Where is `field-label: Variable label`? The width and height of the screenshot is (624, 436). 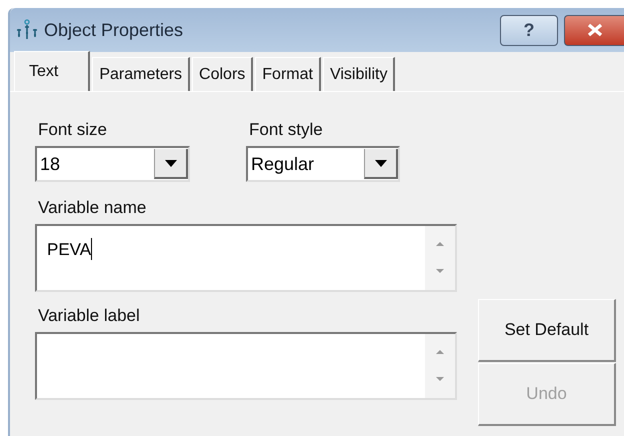
field-label: Variable label is located at coordinates (89, 316).